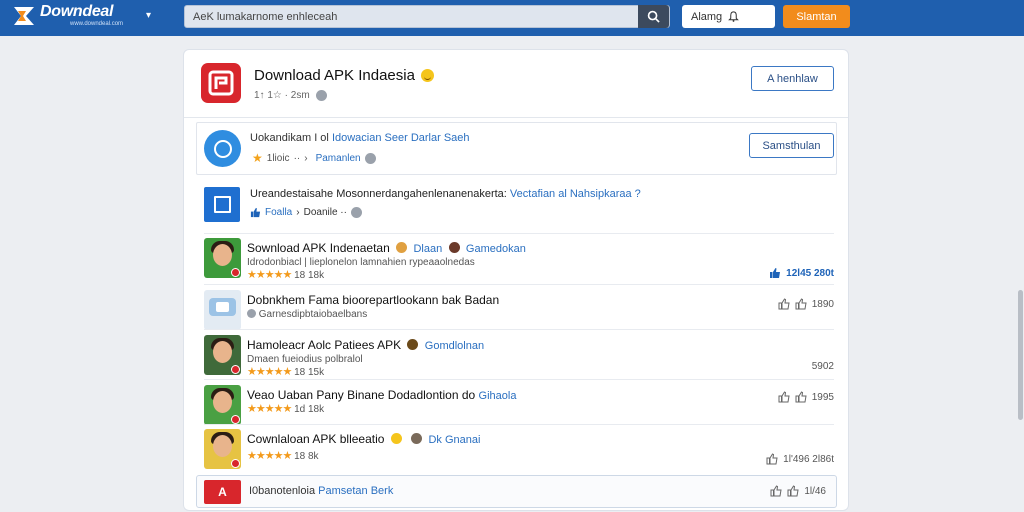 This screenshot has height=512, width=1024. I want to click on footer-link: Pamsetan Berk, so click(355, 491).